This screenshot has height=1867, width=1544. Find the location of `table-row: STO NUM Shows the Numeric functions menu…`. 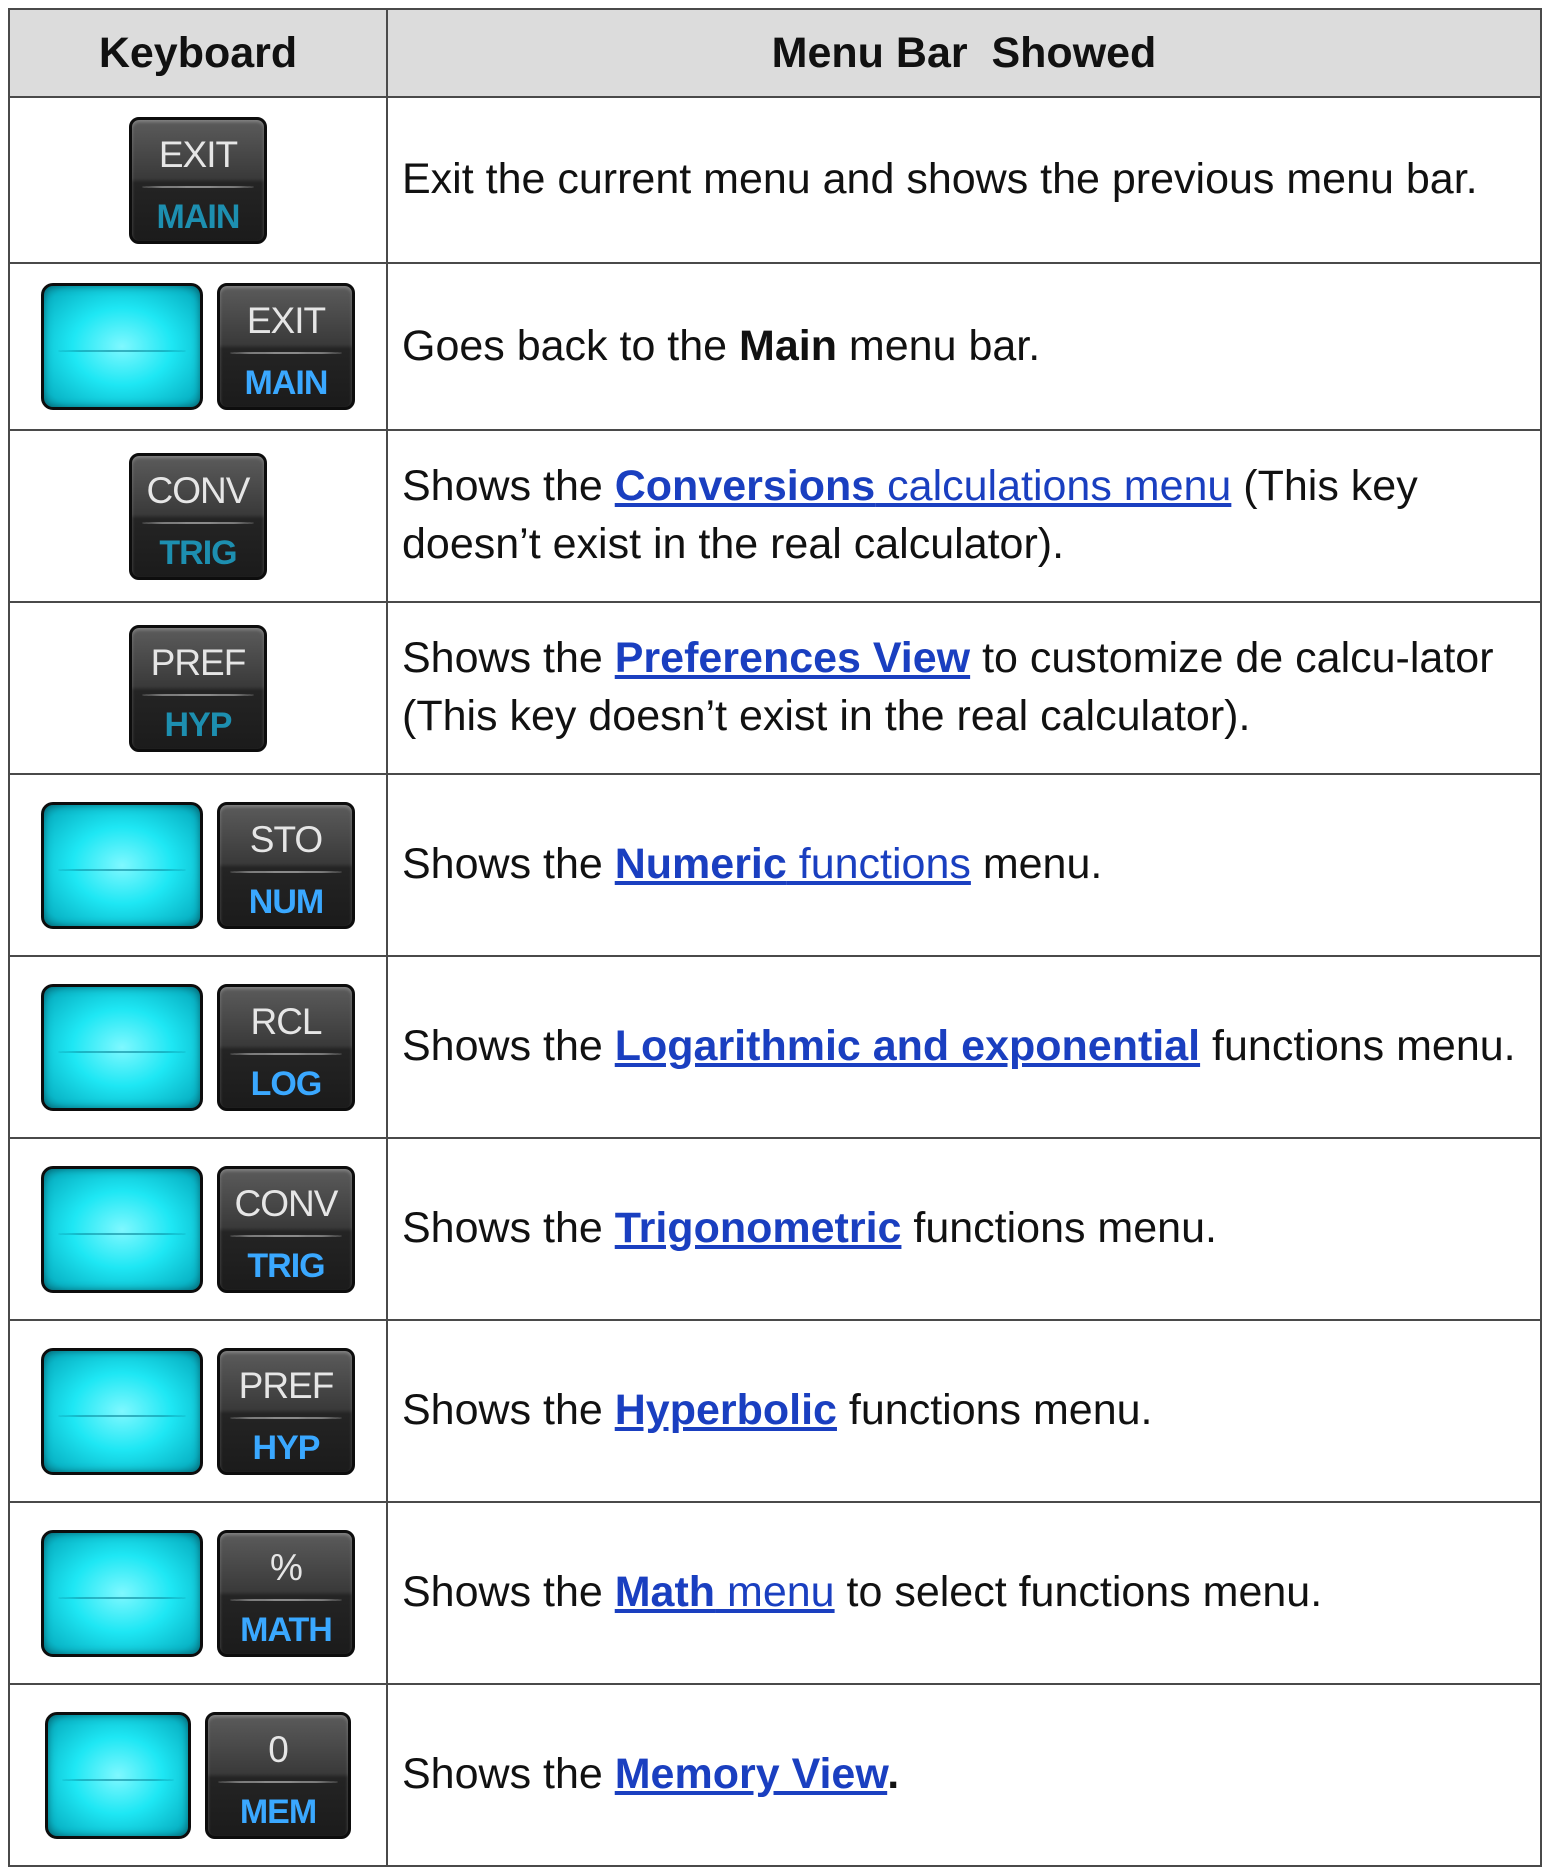

table-row: STO NUM Shows the Numeric functions menu… is located at coordinates (775, 865).